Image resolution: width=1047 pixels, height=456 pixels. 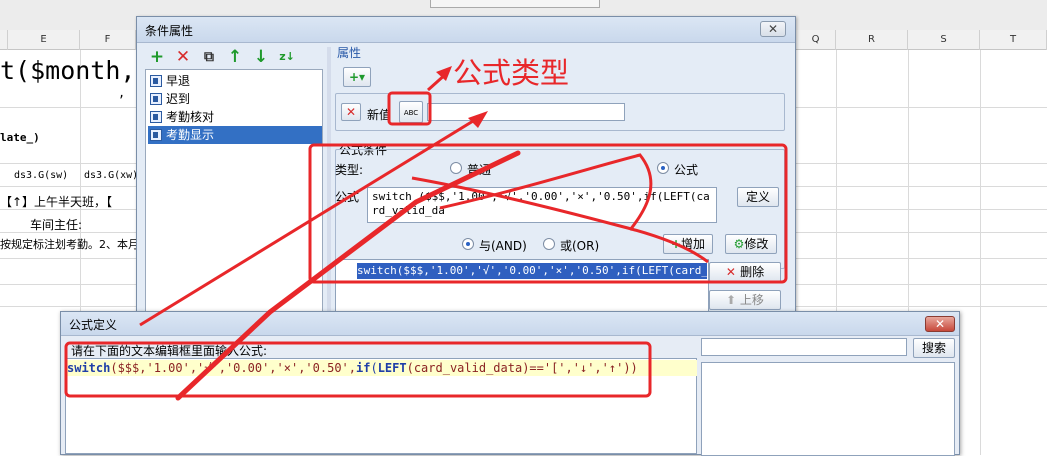 I want to click on code-arguments: ($$$,'1.00','√','0.00','×','0.50',, so click(x=233, y=368).